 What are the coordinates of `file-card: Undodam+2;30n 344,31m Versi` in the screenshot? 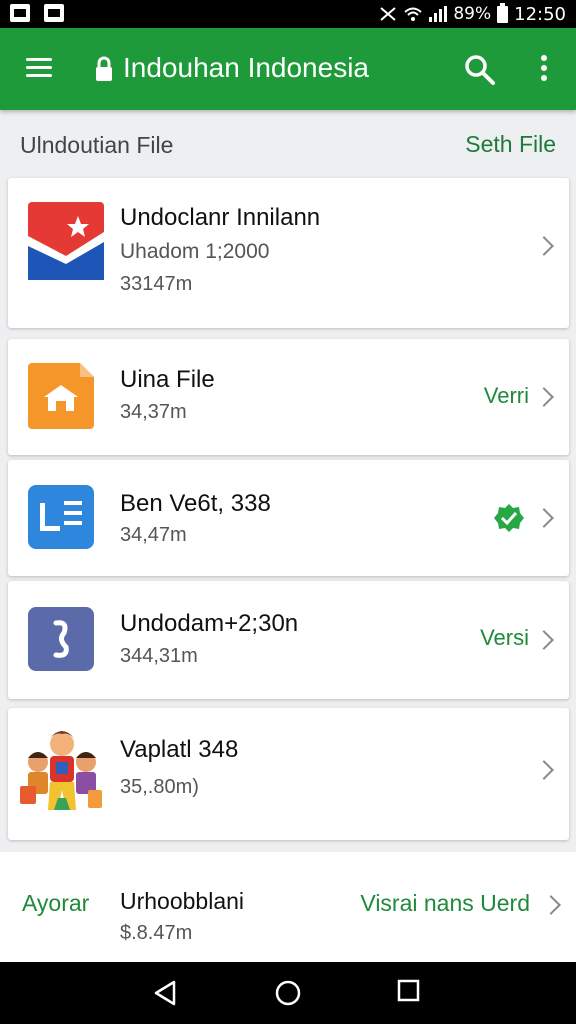 It's located at (288, 640).